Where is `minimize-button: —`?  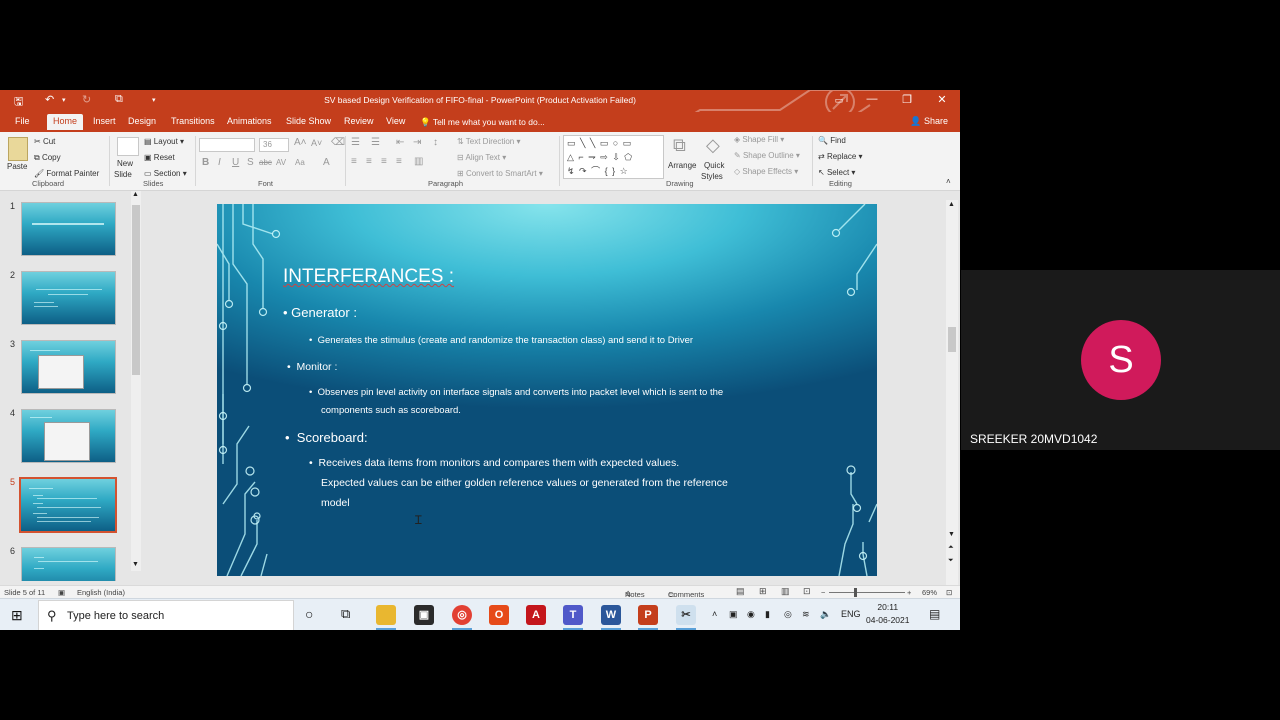
minimize-button: — is located at coordinates (872, 99).